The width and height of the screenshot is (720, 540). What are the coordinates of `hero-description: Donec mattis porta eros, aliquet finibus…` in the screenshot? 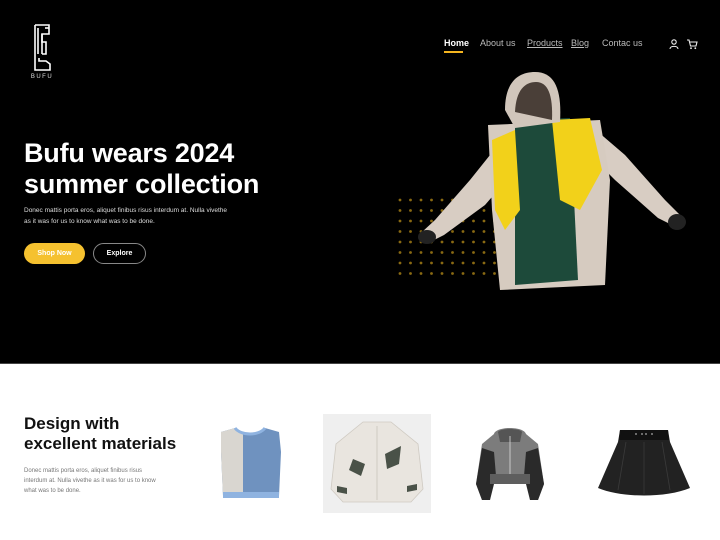 It's located at (126, 216).